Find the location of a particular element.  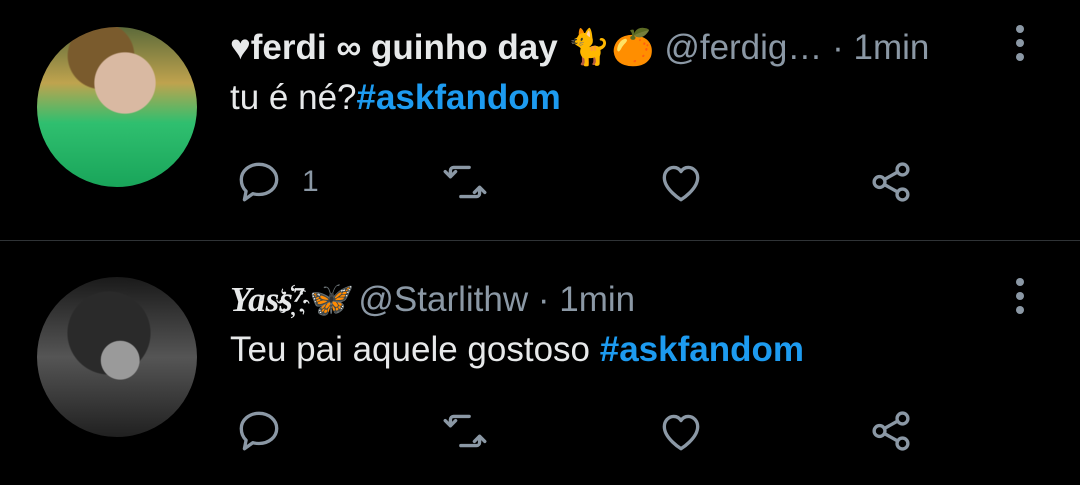

tweet-text: tu é né?#askfandom is located at coordinates (395, 98).